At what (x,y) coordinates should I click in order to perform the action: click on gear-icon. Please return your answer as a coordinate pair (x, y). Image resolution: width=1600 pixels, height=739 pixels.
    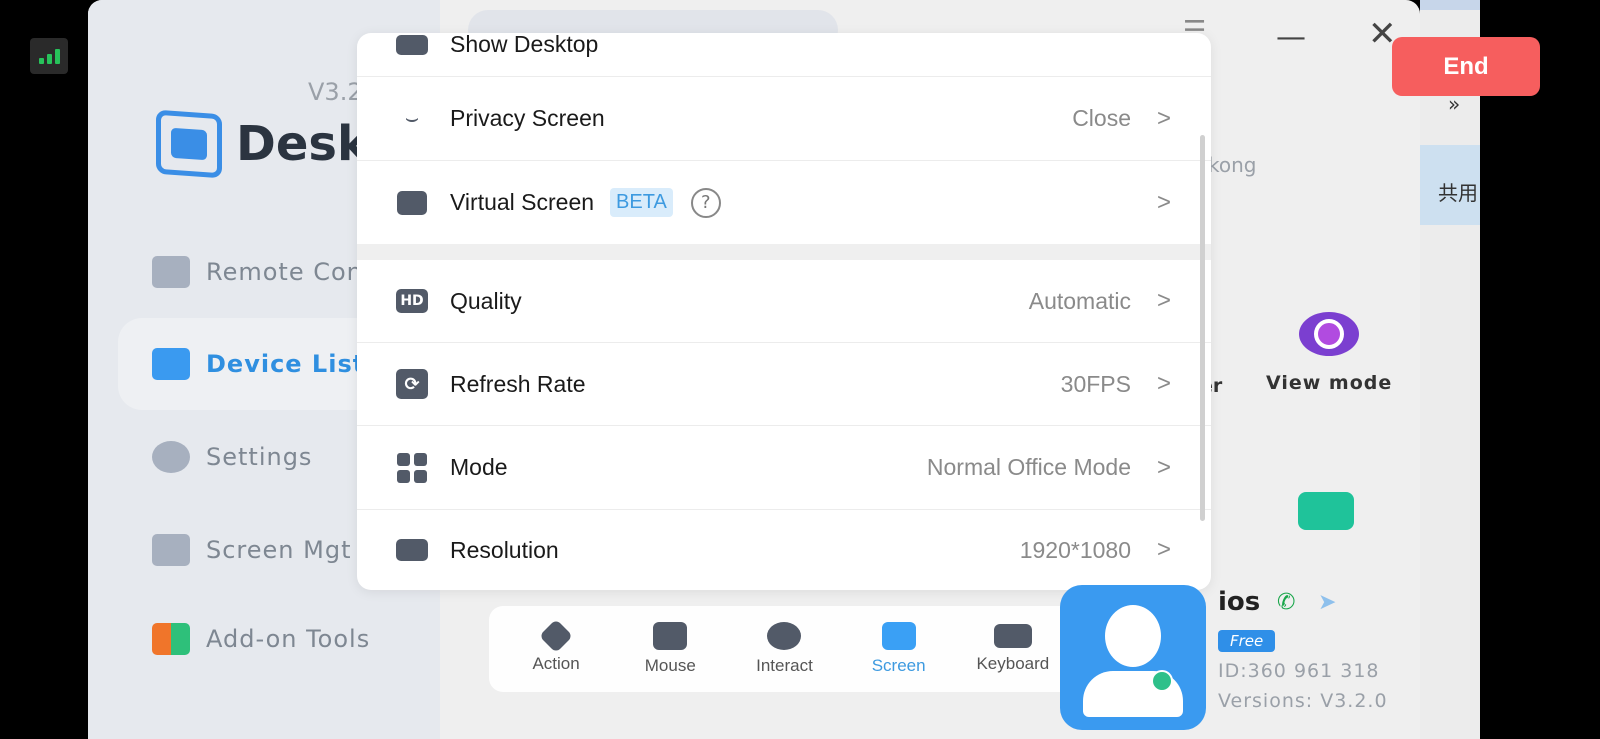
    Looking at the image, I should click on (171, 457).